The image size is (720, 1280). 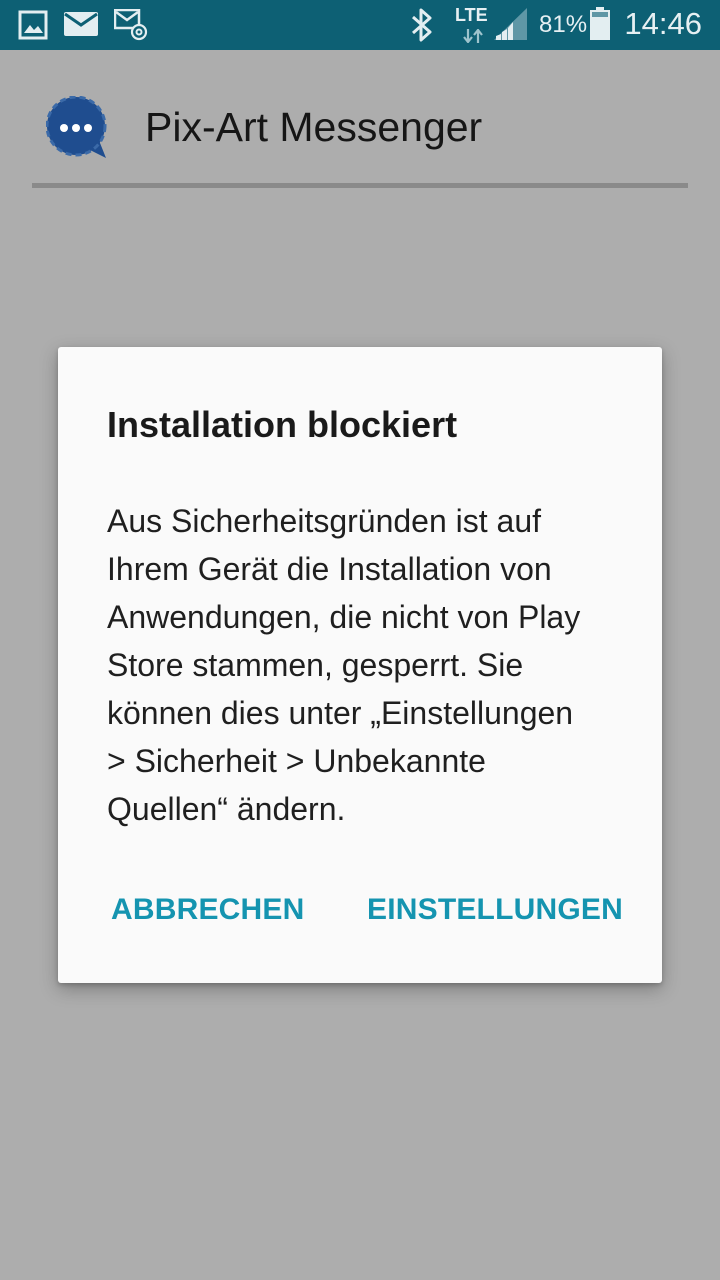 I want to click on dialog-message-line: Anwendungen, die nicht von Play, so click(x=344, y=617).